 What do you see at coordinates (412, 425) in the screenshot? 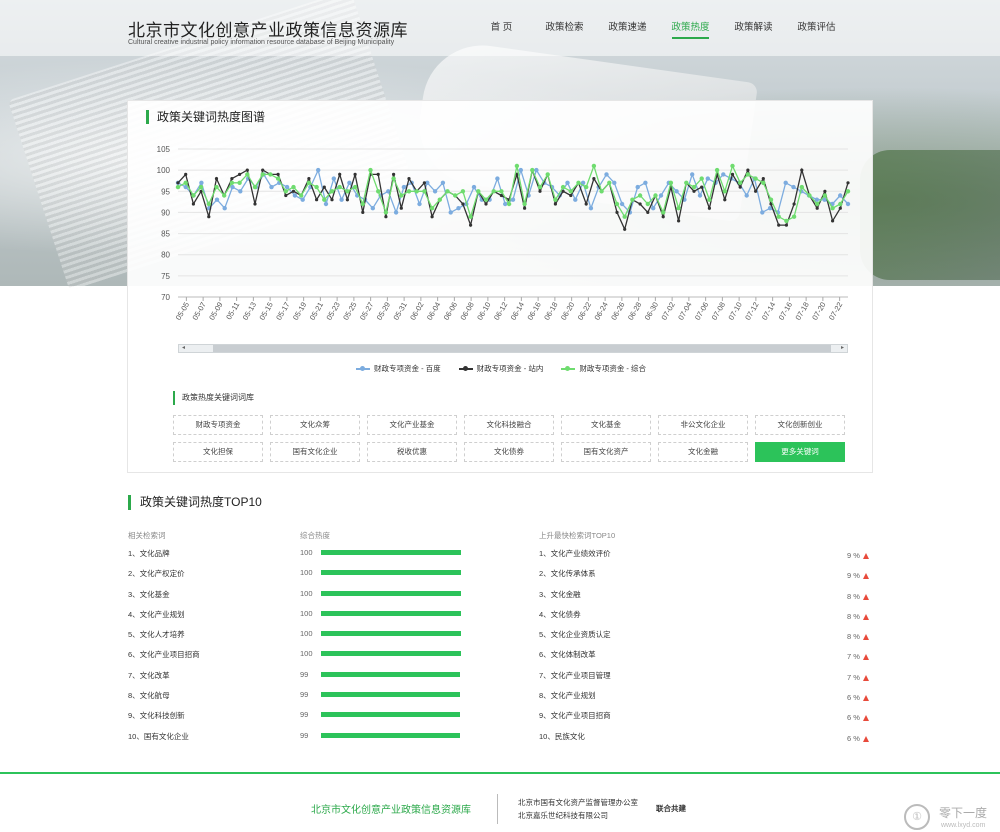
I see `keyword-tag: 文化产业基金` at bounding box center [412, 425].